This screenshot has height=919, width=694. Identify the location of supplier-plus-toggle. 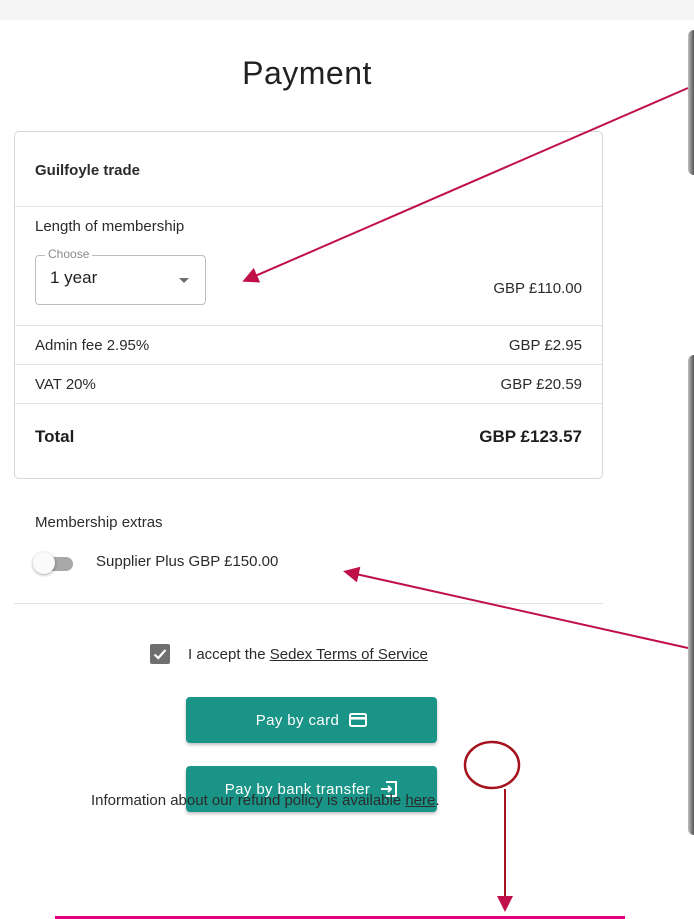
(56, 564).